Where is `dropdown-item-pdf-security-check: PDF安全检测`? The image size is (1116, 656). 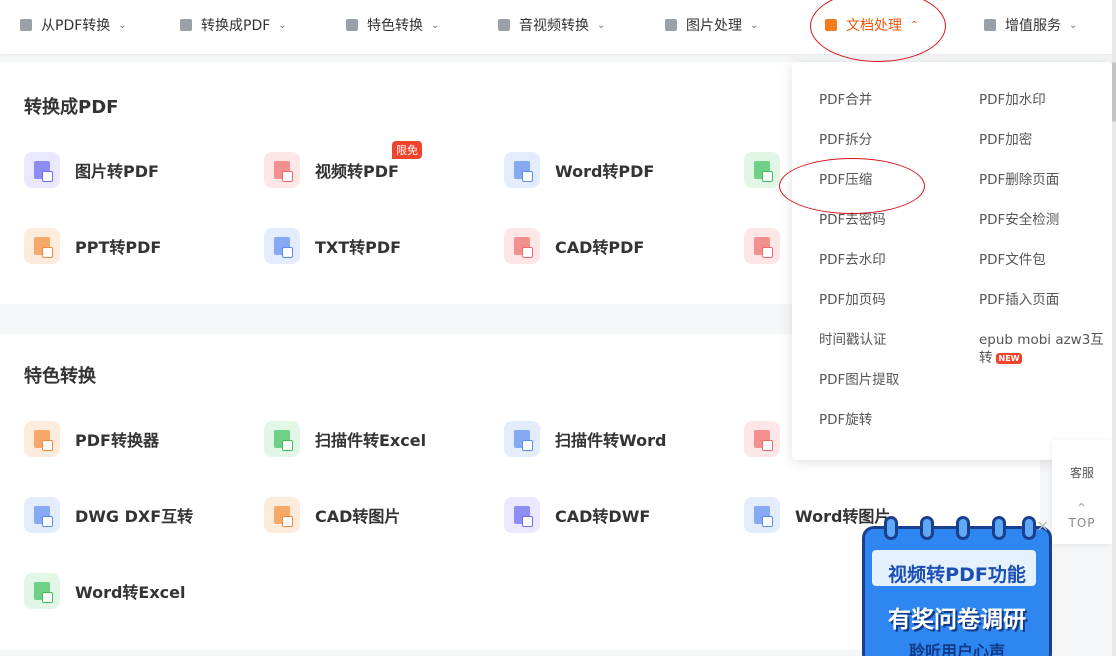
dropdown-item-pdf-security-check: PDF安全检测 is located at coordinates (1019, 220).